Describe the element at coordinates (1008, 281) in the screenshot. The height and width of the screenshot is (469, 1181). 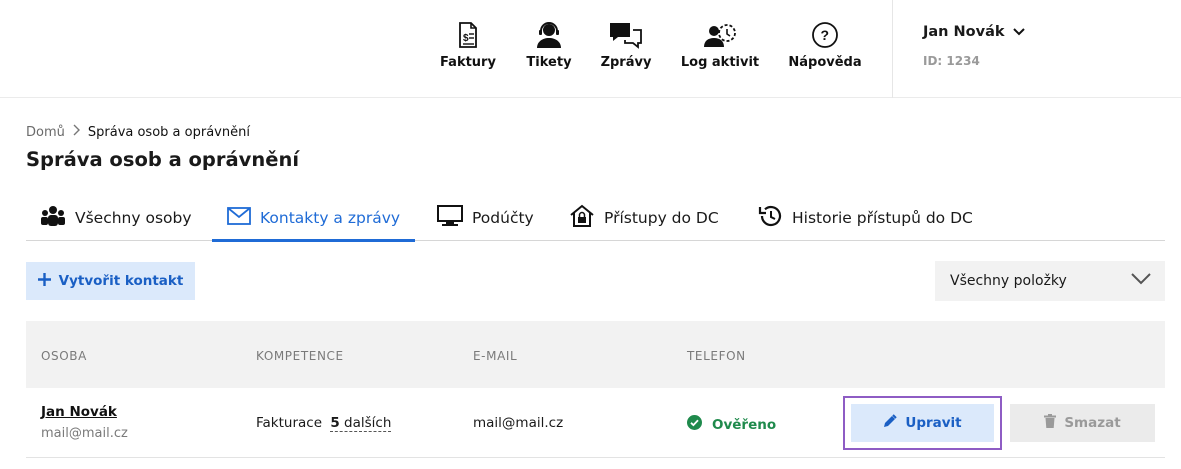
I see `items-filter-value: Všechny položky` at that location.